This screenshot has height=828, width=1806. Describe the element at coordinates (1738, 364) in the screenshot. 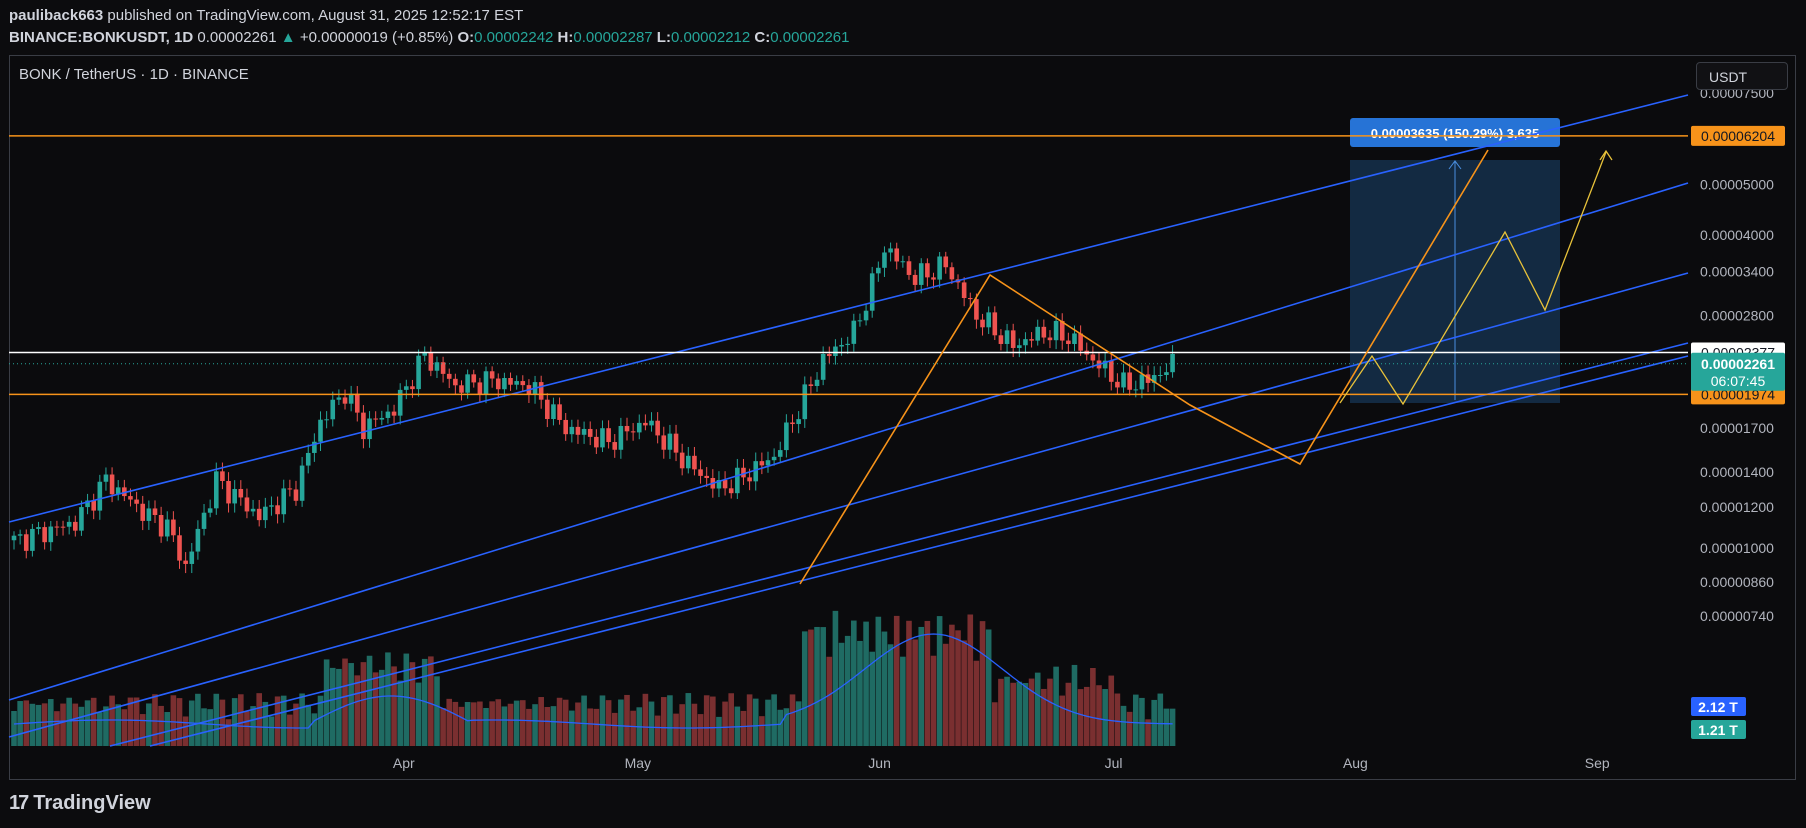

I see `current-price-text: 0.00002261` at that location.